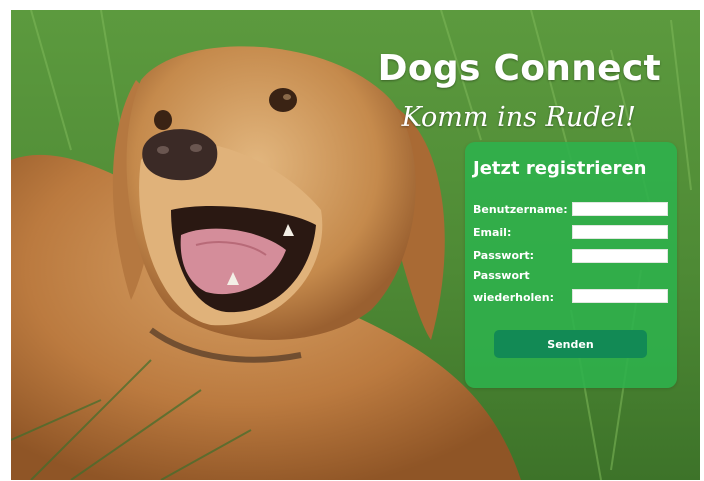 The image size is (704, 481). I want to click on brand-title: Dogs Connect, so click(519, 68).